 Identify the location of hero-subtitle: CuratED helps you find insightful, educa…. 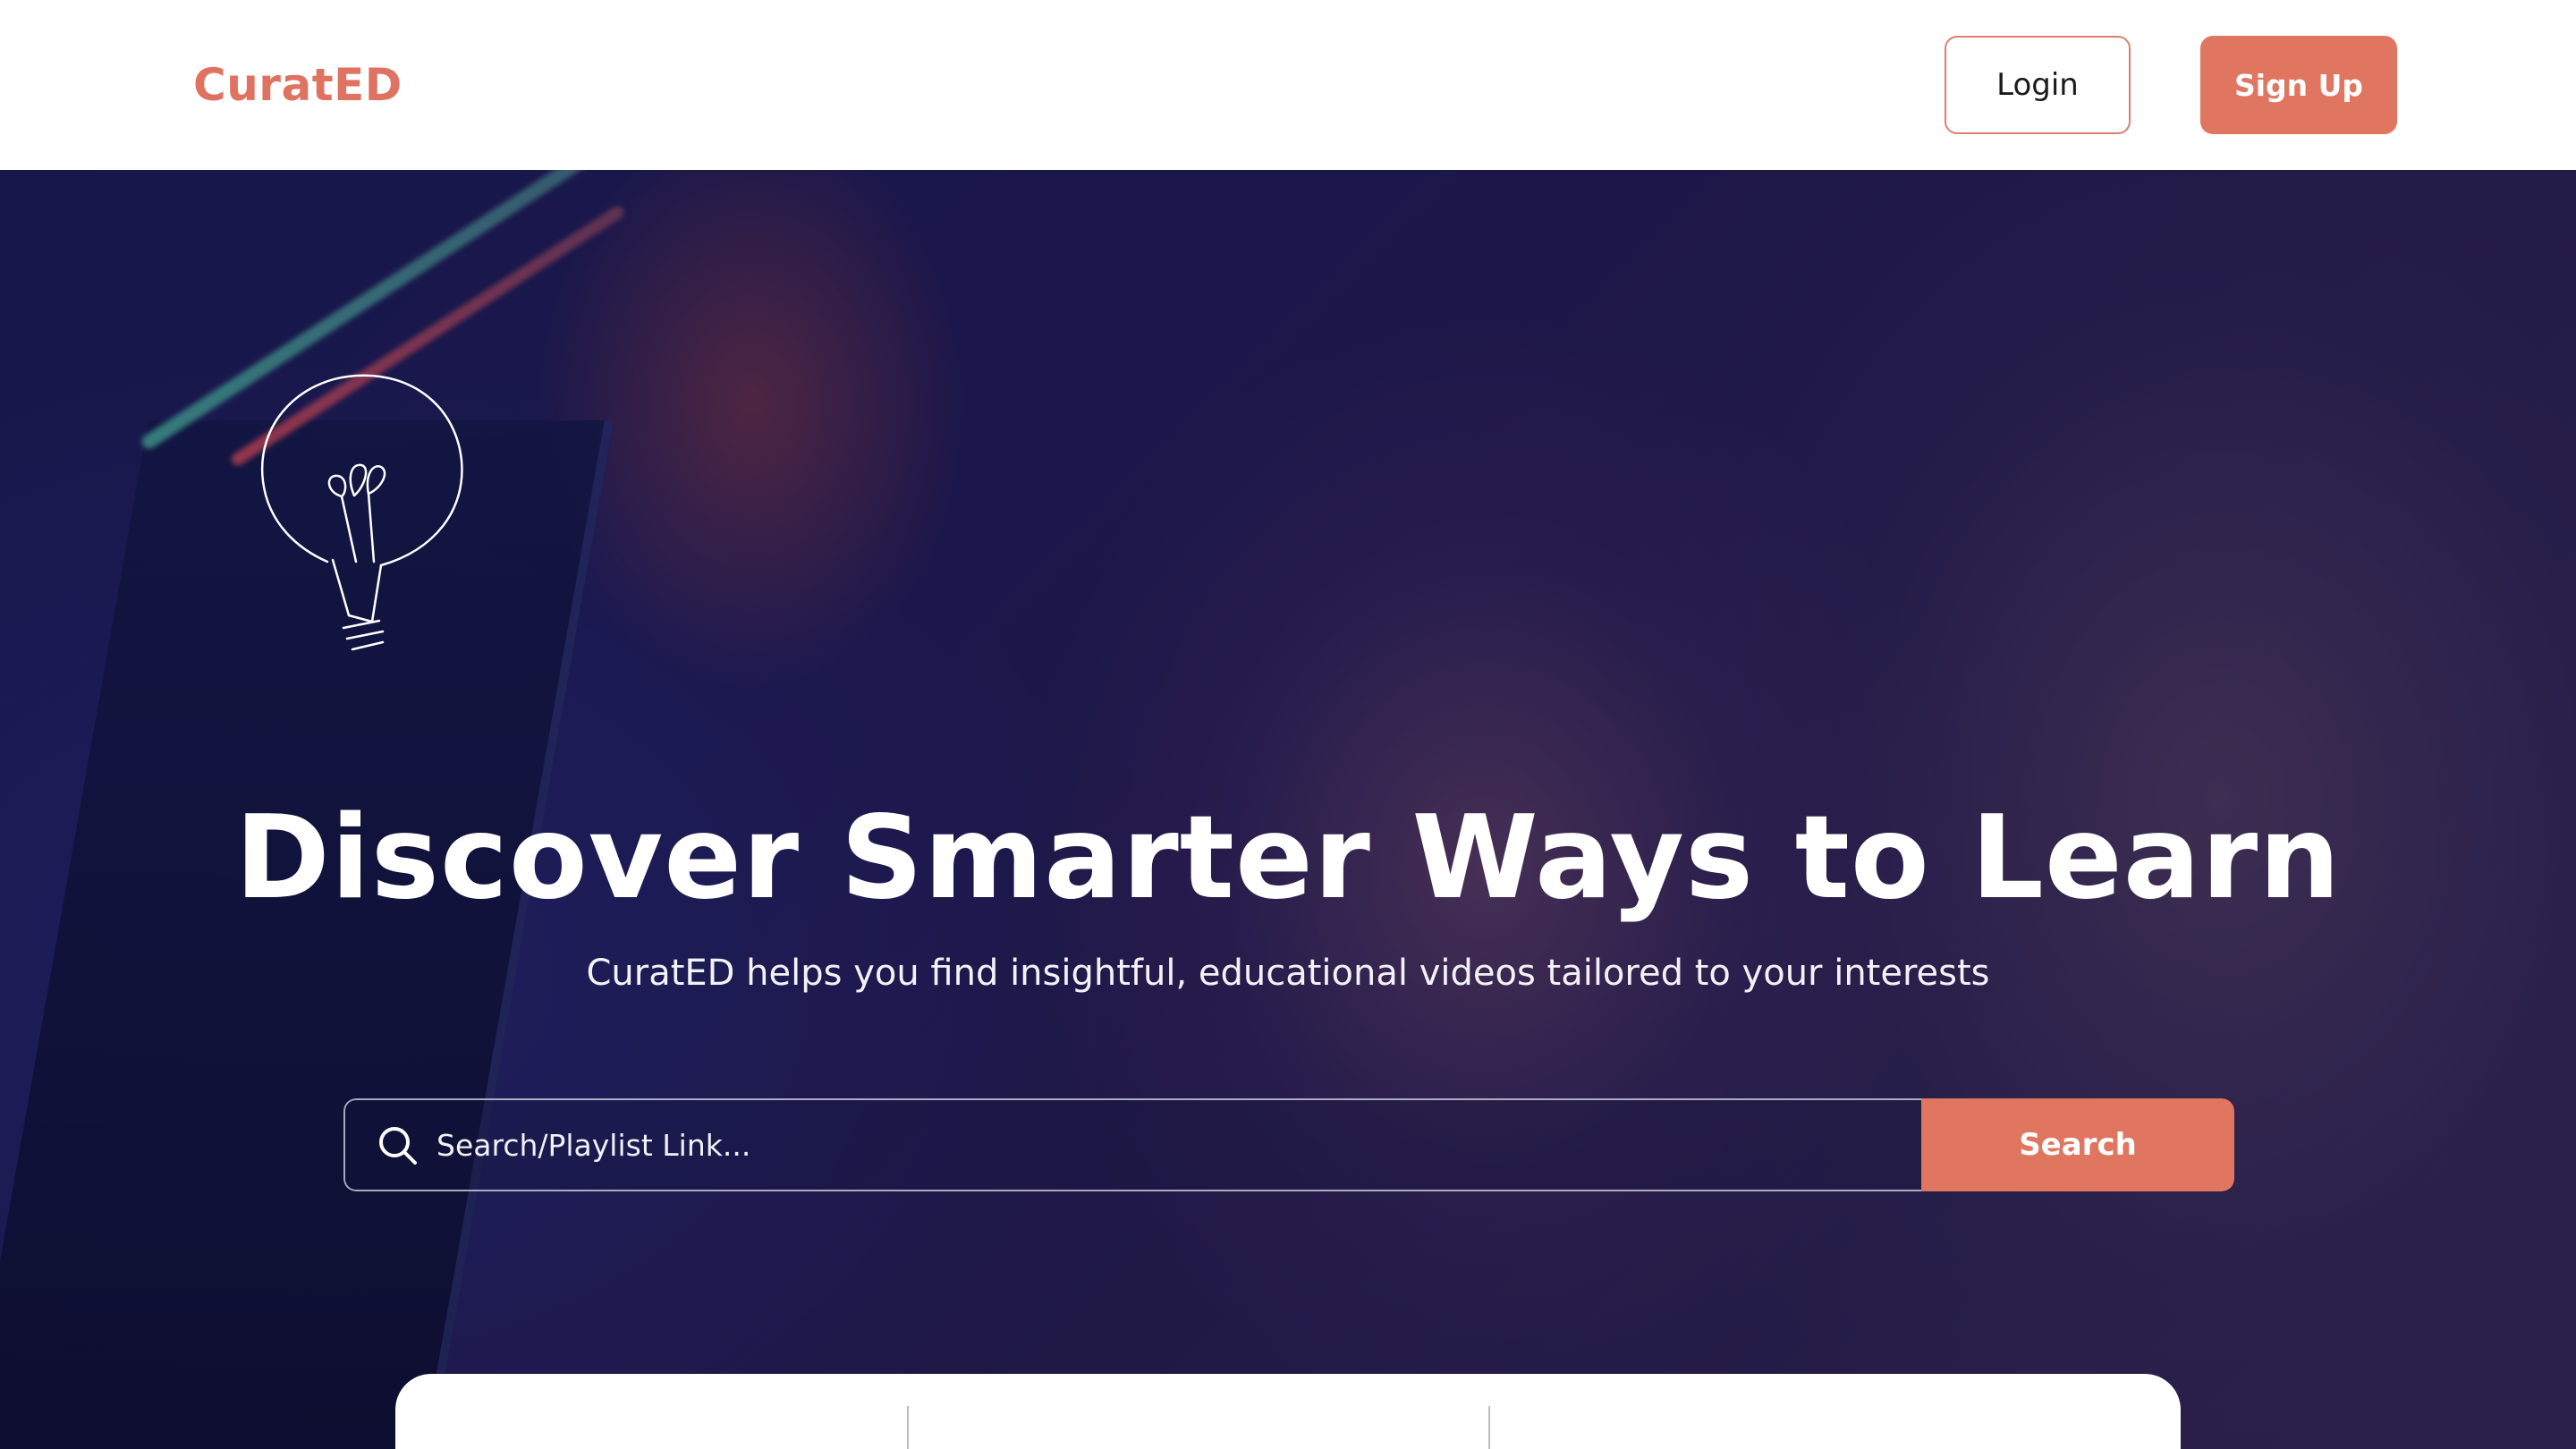
(1288, 973).